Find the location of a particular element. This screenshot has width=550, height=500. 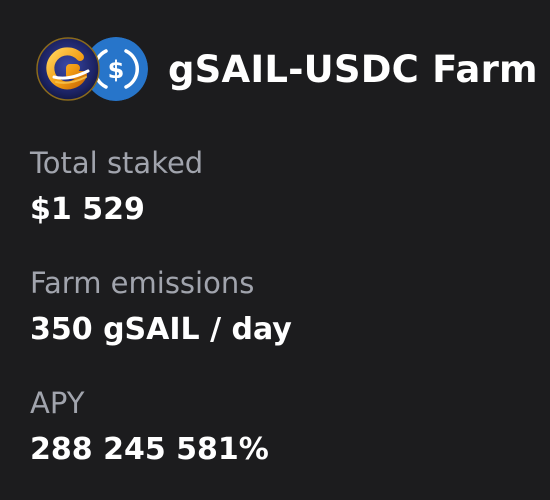

token-pair-icons: $ is located at coordinates (92, 69).